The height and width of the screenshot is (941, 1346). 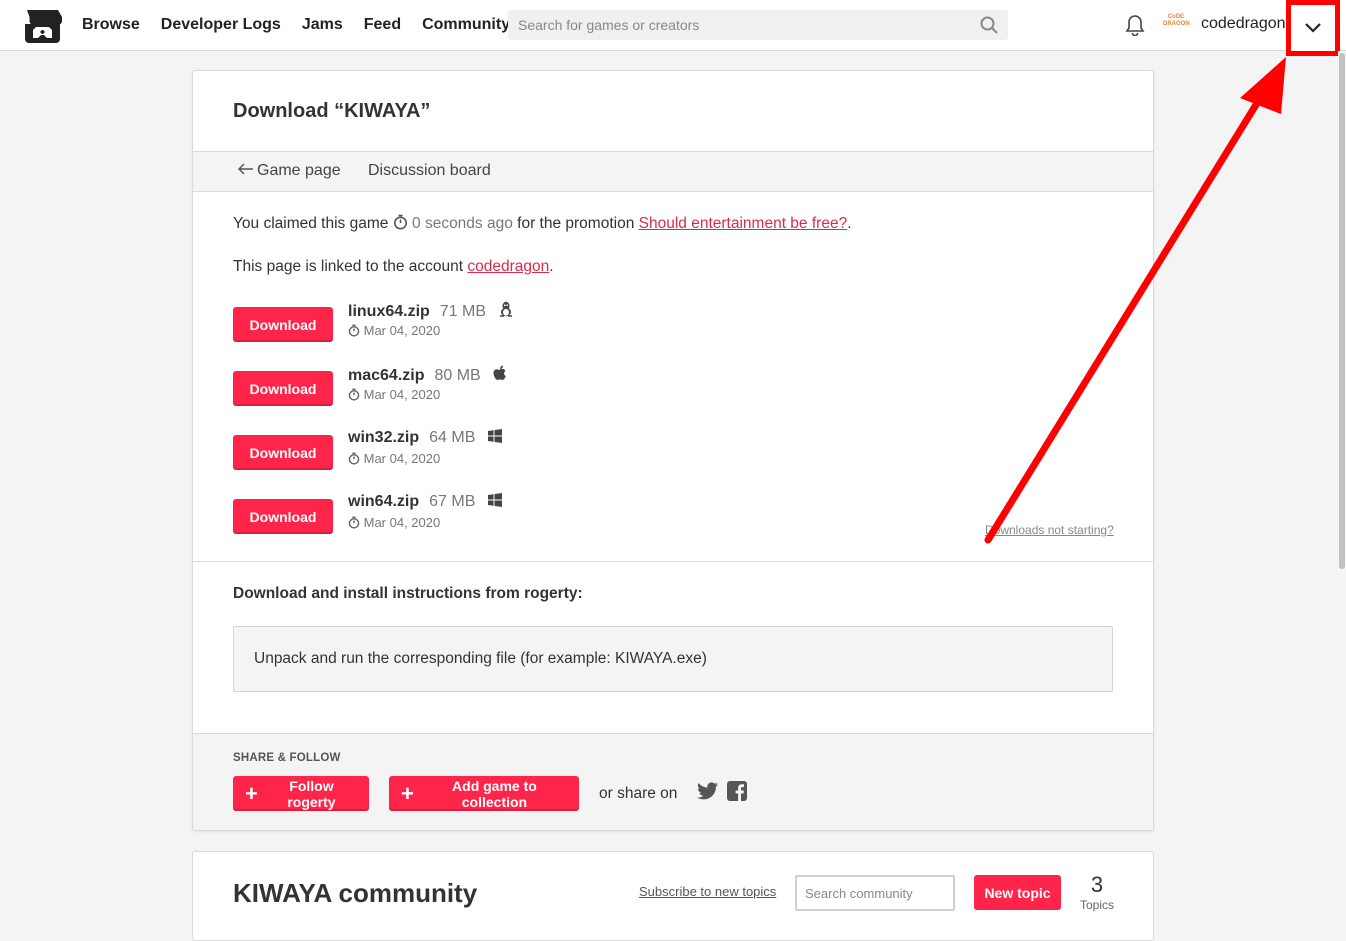 I want to click on claim-middle: for the promotion, so click(x=576, y=223).